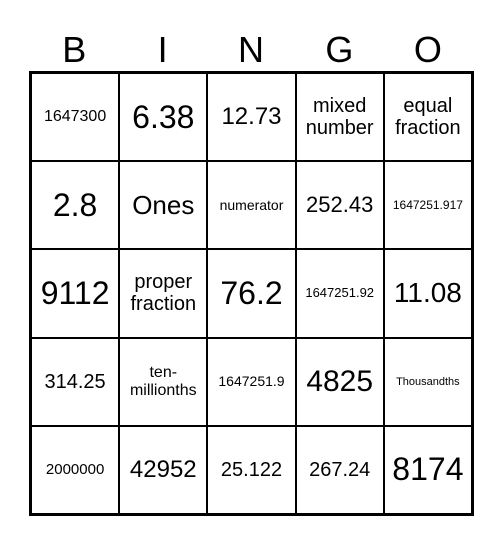 This screenshot has width=501, height=544. I want to click on bingo-cell: 25.122, so click(251, 469).